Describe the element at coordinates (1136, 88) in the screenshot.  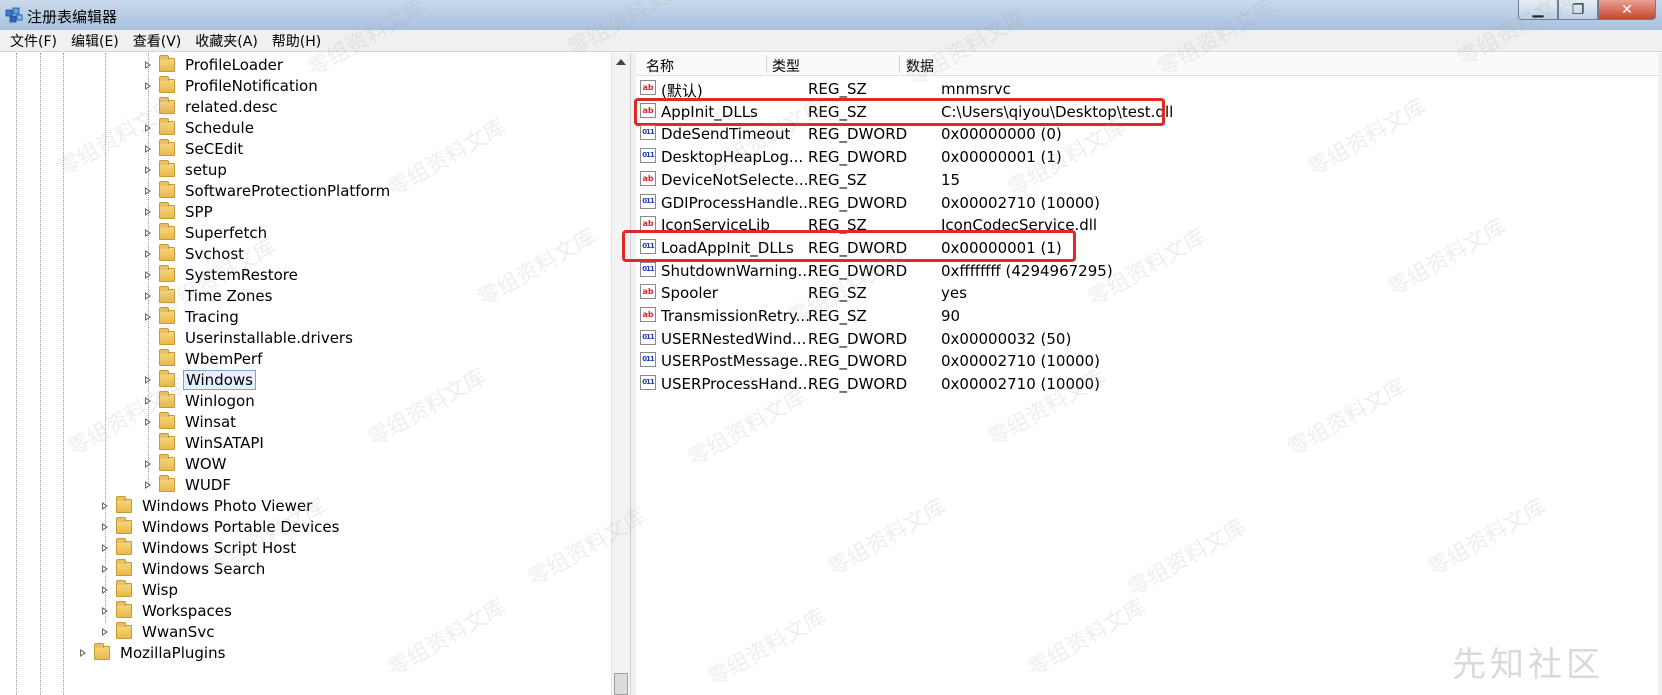
I see `value-row: ab (默认) REG_SZ mnmsrvc` at that location.